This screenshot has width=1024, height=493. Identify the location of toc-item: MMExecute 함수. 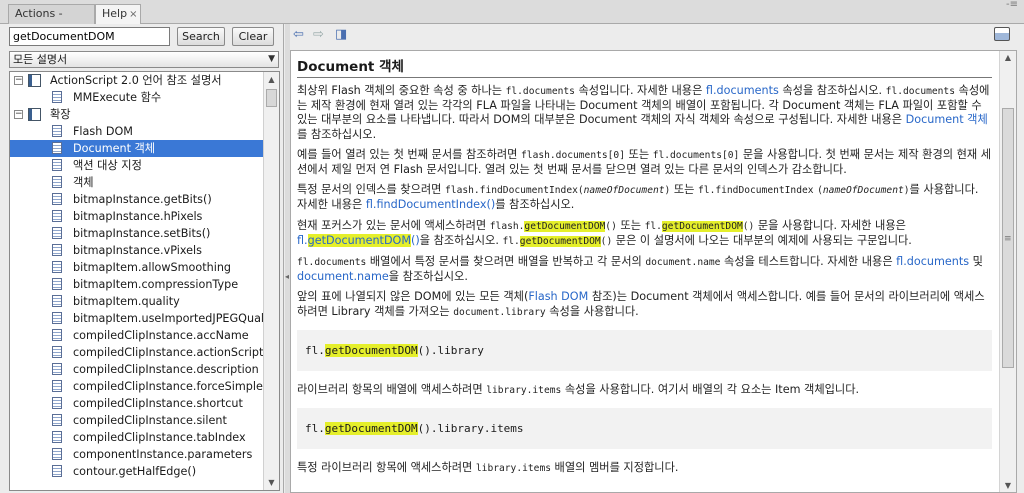
(137, 97).